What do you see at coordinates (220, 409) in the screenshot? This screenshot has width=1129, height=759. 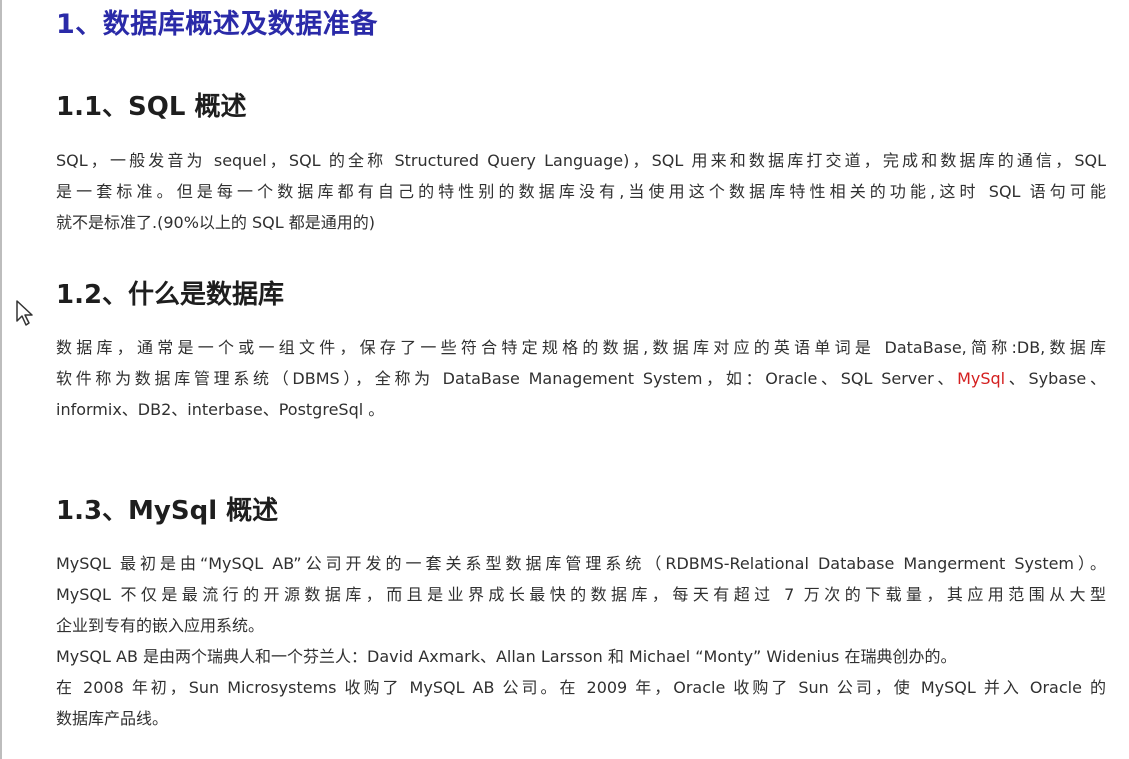 I see `paragraph-line: informix、DB2、interbase、PostgreSql 。` at bounding box center [220, 409].